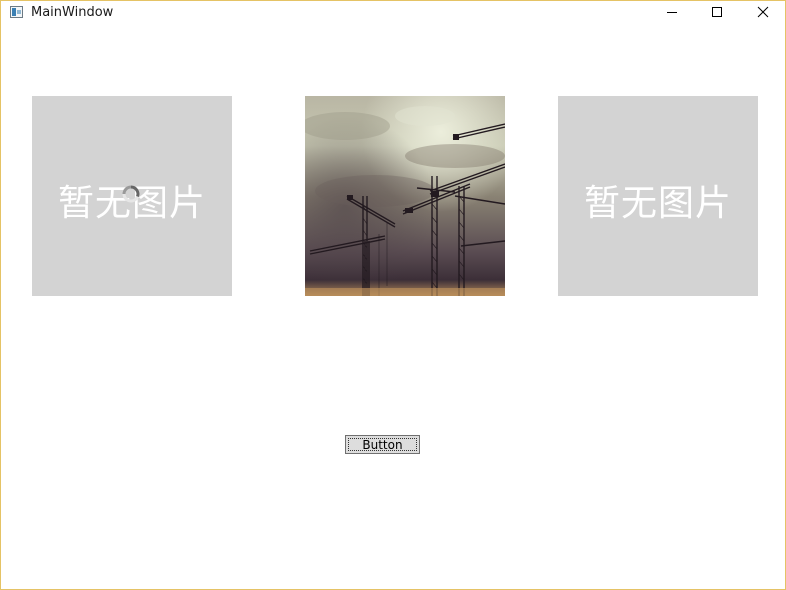 The width and height of the screenshot is (786, 590). Describe the element at coordinates (657, 203) in the screenshot. I see `no-image-label: 暂无图片` at that location.